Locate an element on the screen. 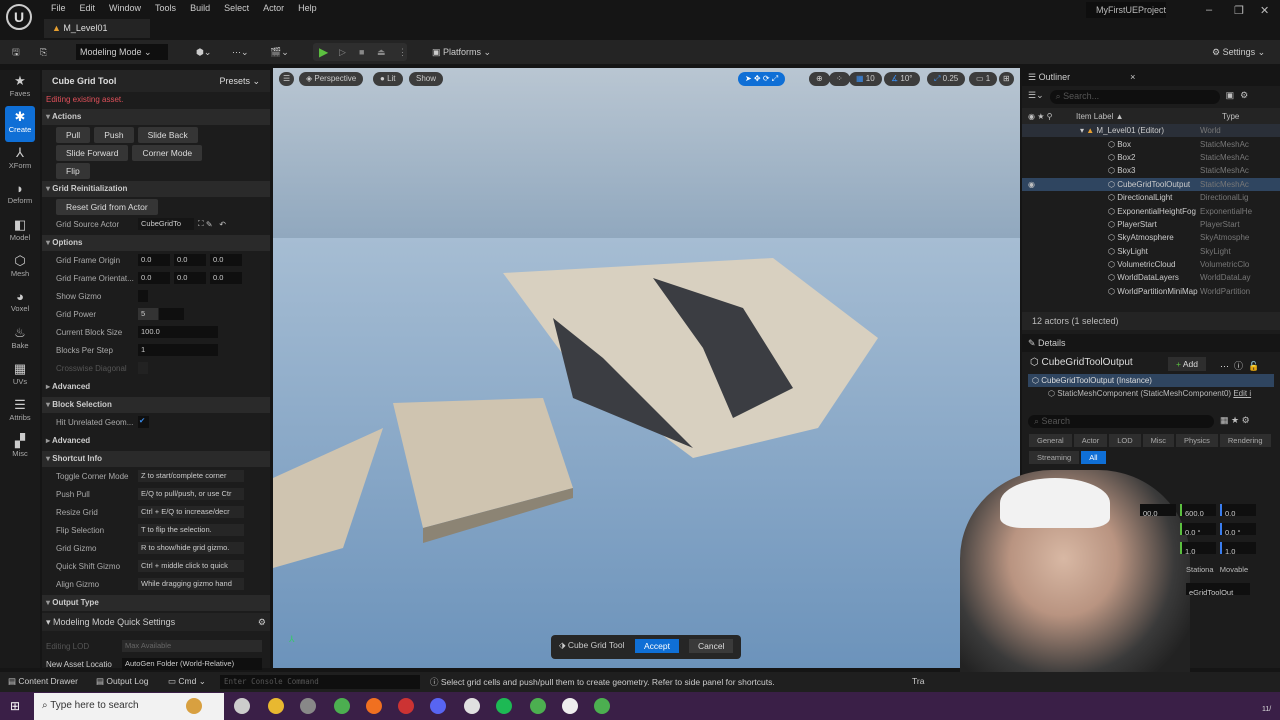 The image size is (1280, 720). level-tab: ▲ M_Level01 is located at coordinates (97, 28).